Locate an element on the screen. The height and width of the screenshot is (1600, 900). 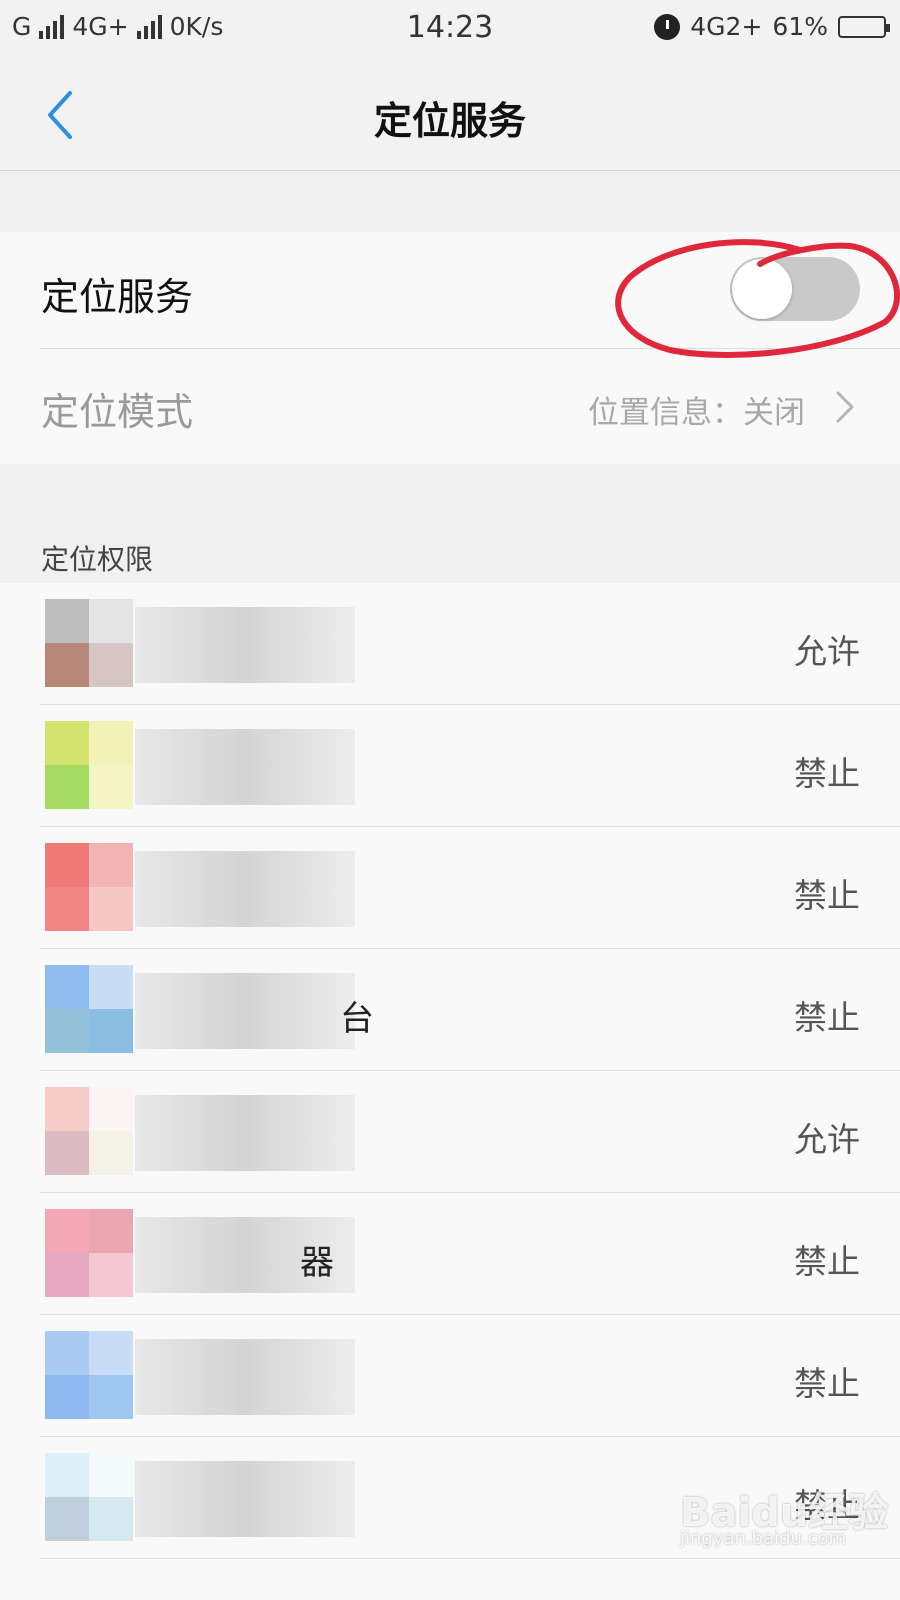
location-settings-group: 定位服务 定位模式 位置信息：关闭 is located at coordinates (450, 348).